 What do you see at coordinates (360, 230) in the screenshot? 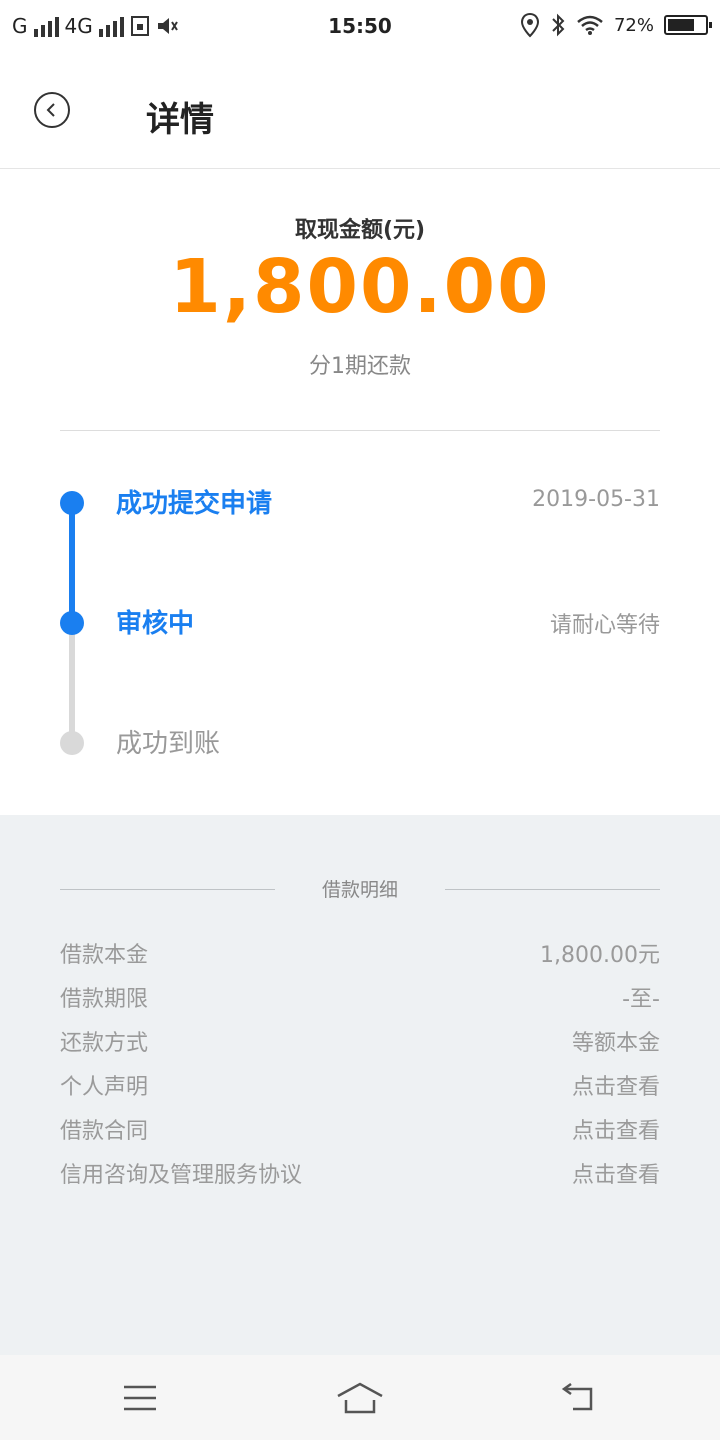
I see `amount-label: 取现金额(元)` at bounding box center [360, 230].